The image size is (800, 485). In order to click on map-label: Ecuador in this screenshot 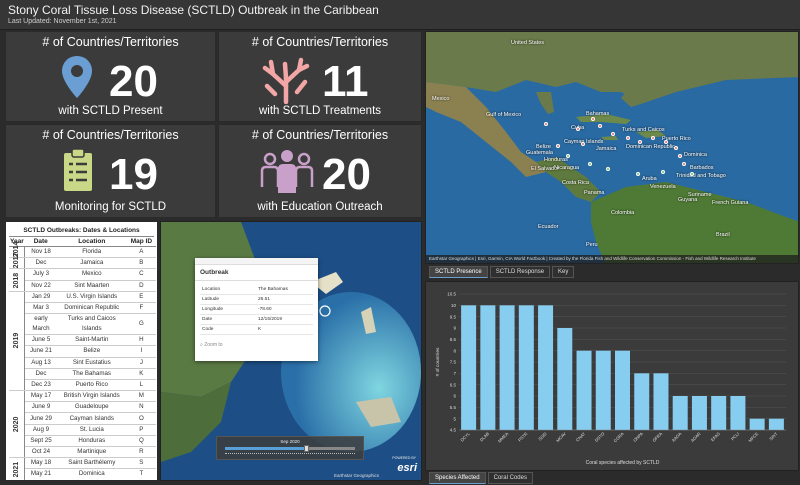, I will do `click(548, 227)`.